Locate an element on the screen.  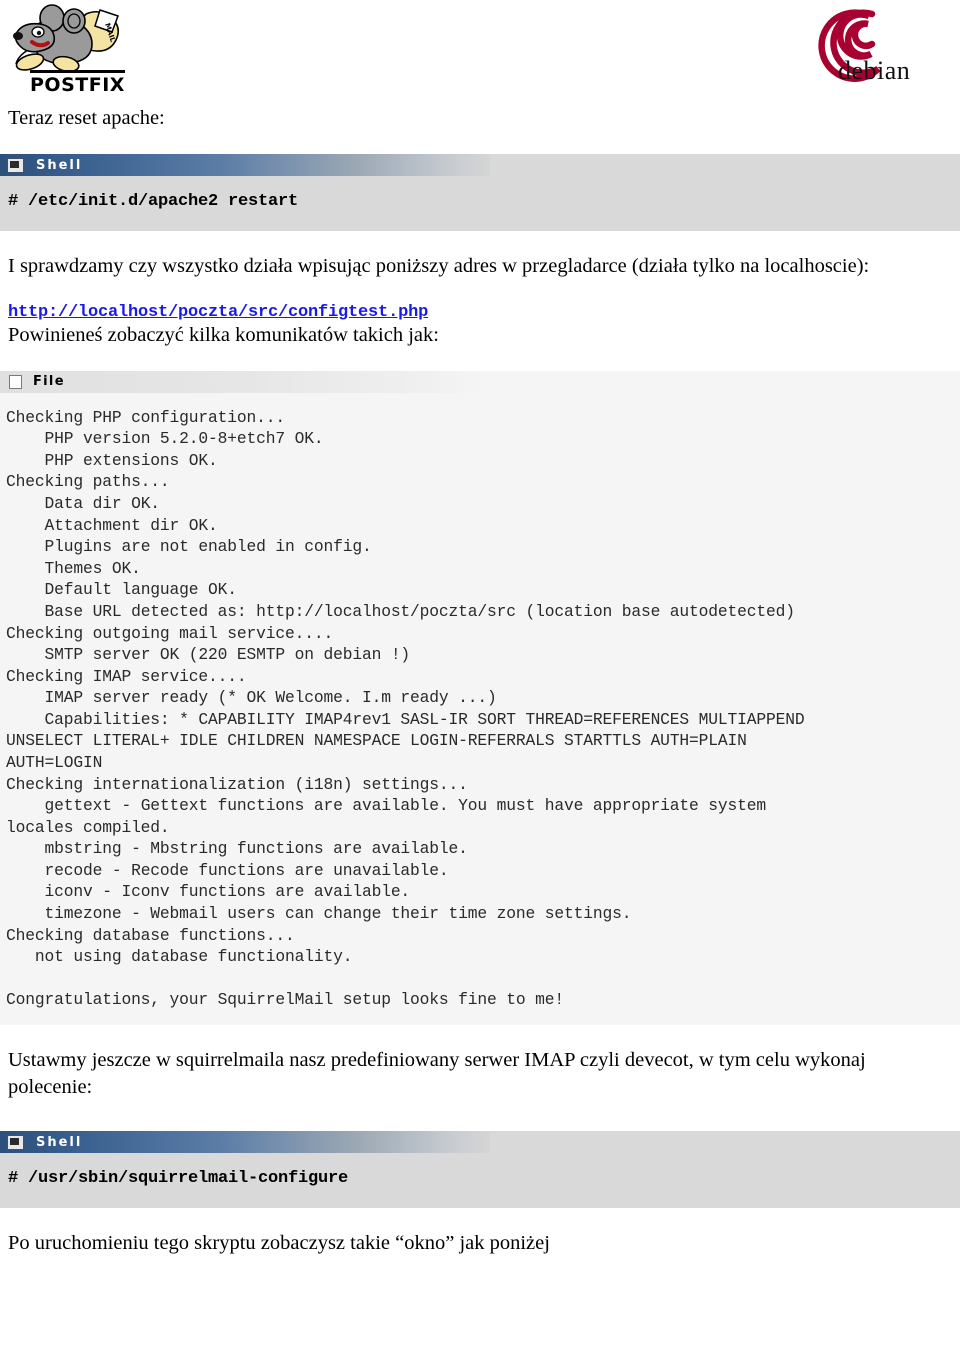
shell-command-text: # /etc/init.d/apache2 restart is located at coordinates (153, 202).